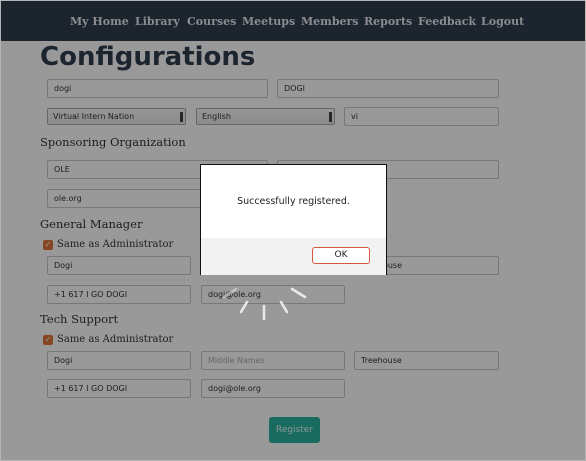  What do you see at coordinates (293, 256) in the screenshot?
I see `dialog-footer: OK` at bounding box center [293, 256].